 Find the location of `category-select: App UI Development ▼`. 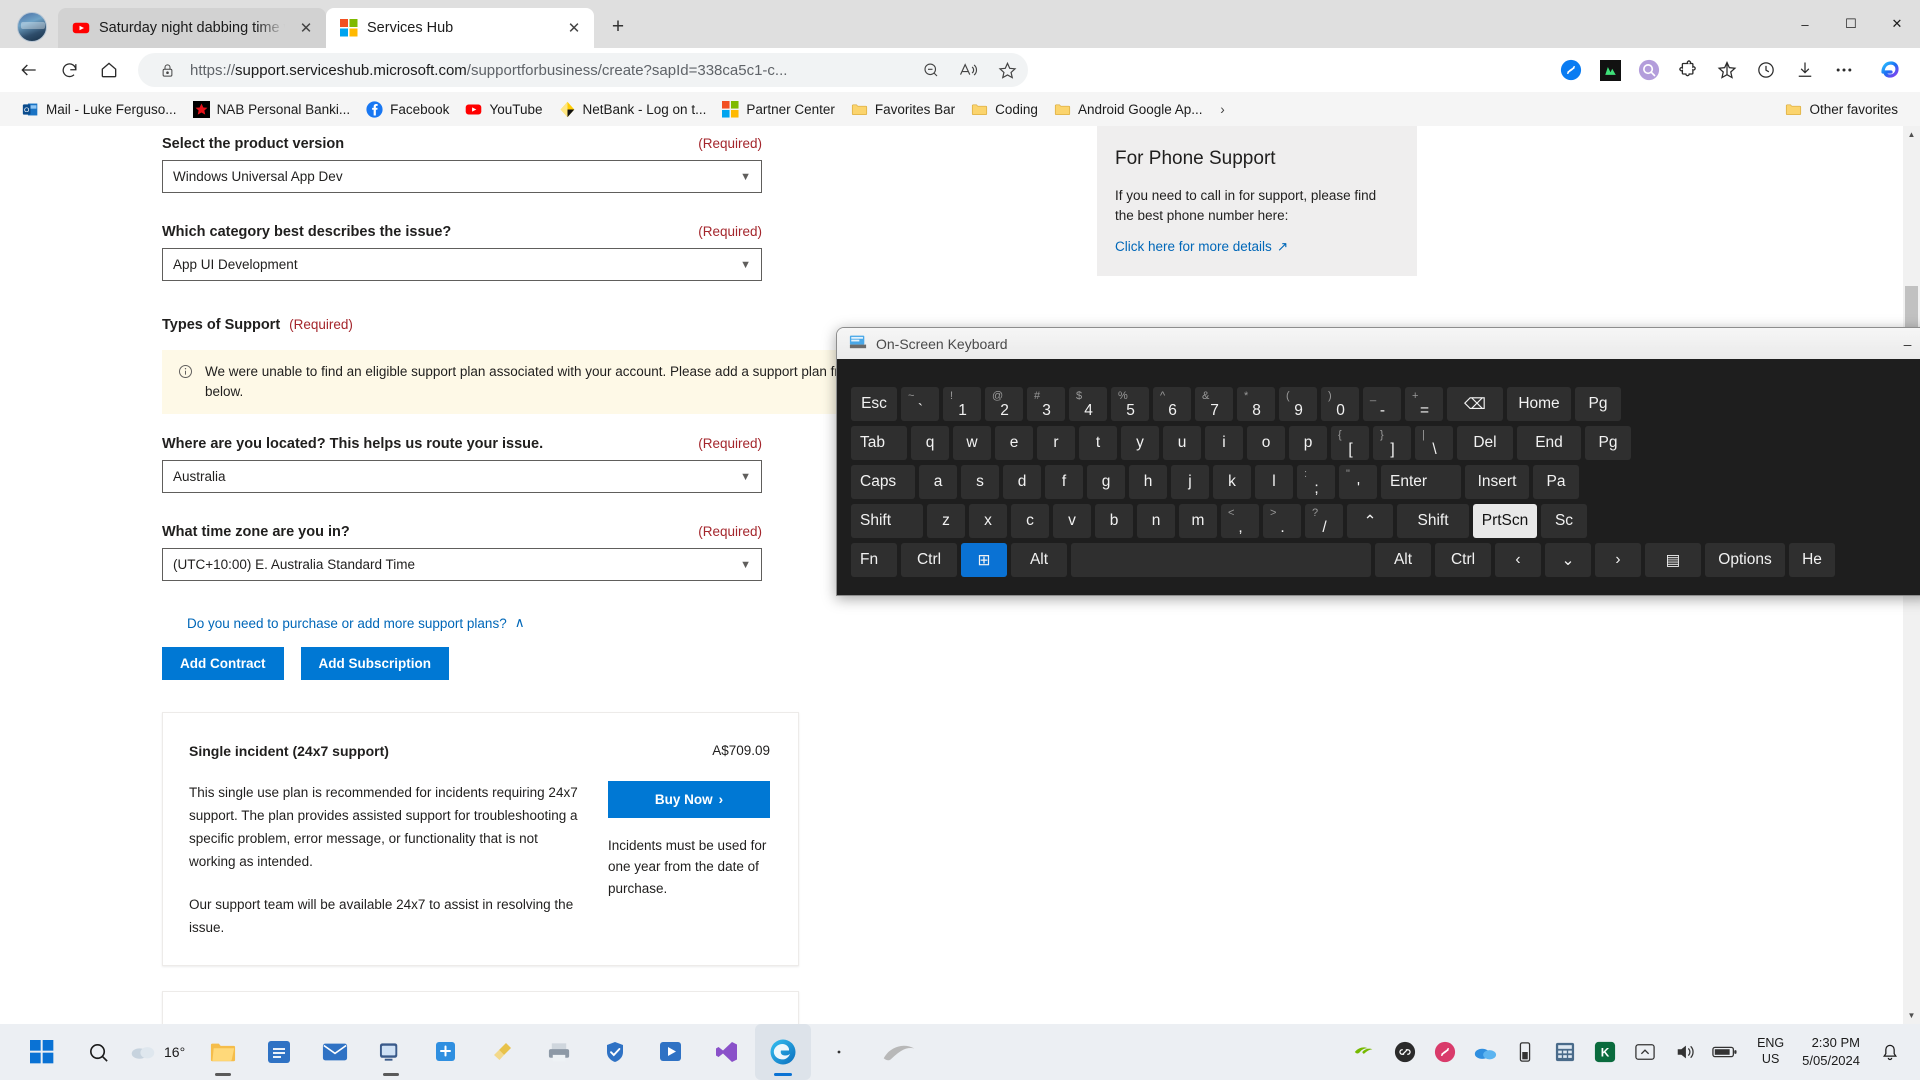

category-select: App UI Development ▼ is located at coordinates (462, 264).